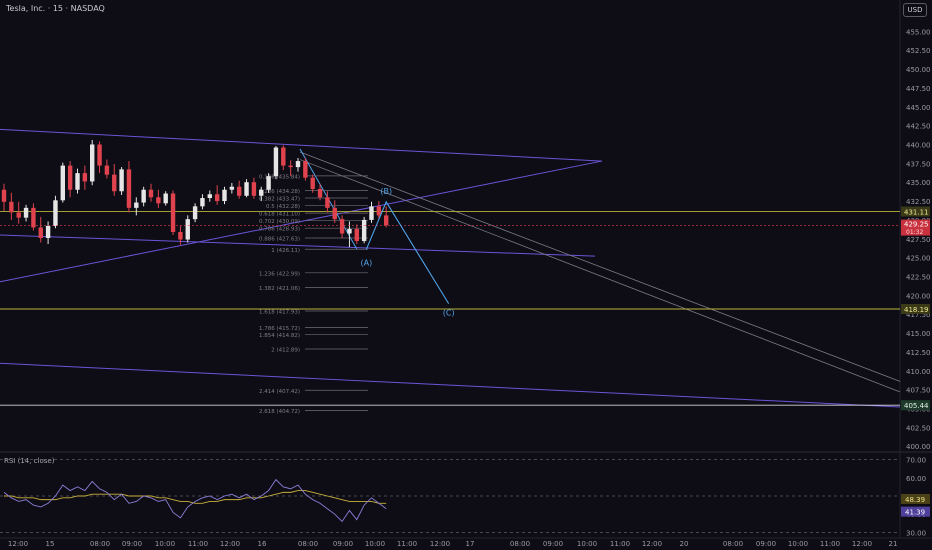  Describe the element at coordinates (285, 251) in the screenshot. I see `fib-level-label: 1 (426.11)` at that location.